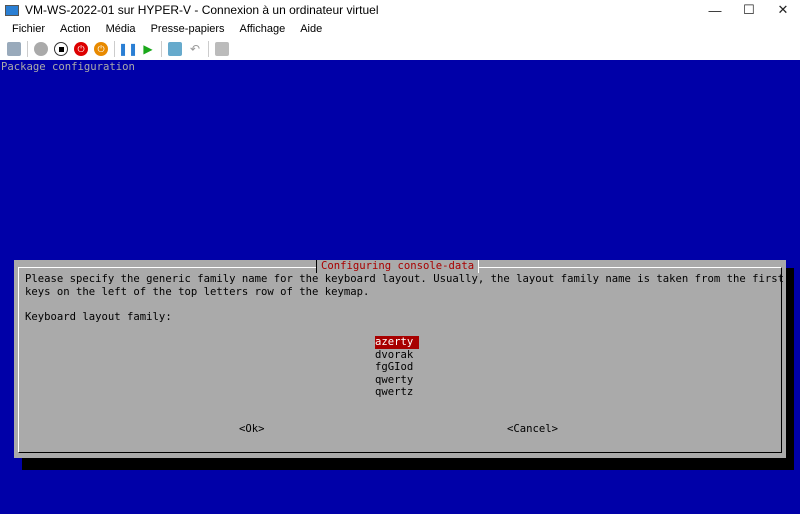 This screenshot has height=514, width=800. What do you see at coordinates (148, 49) in the screenshot?
I see `resume-icon: ▶` at bounding box center [148, 49].